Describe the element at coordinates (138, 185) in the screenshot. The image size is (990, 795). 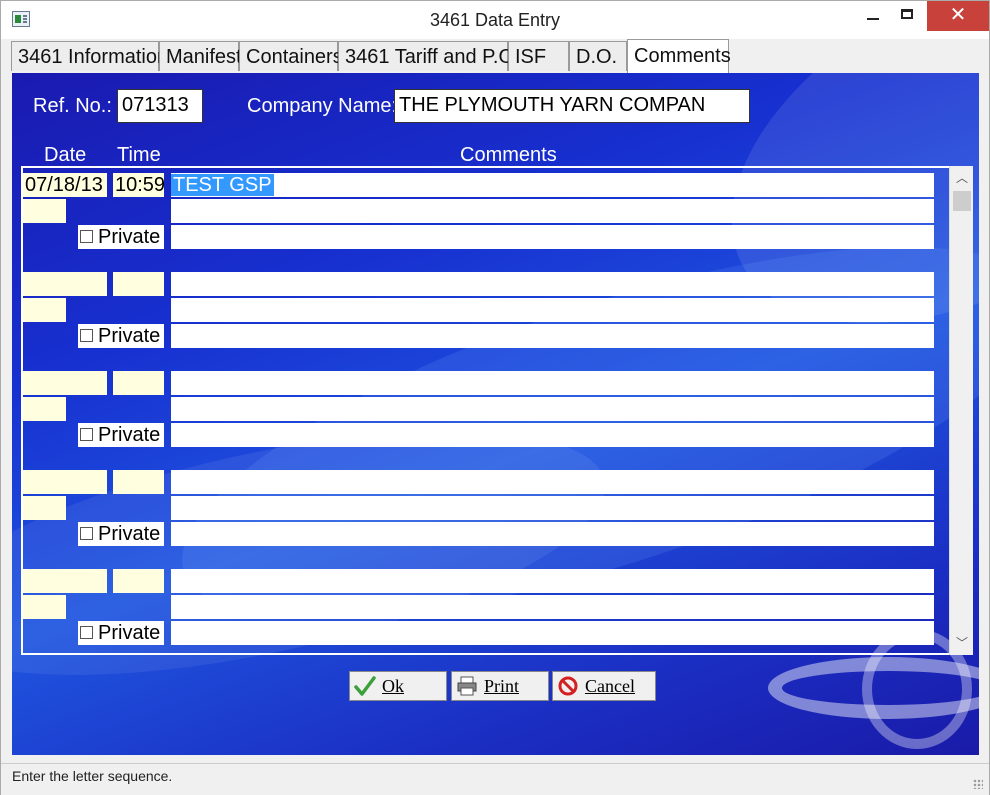
I see `time-cell: 10:59` at that location.